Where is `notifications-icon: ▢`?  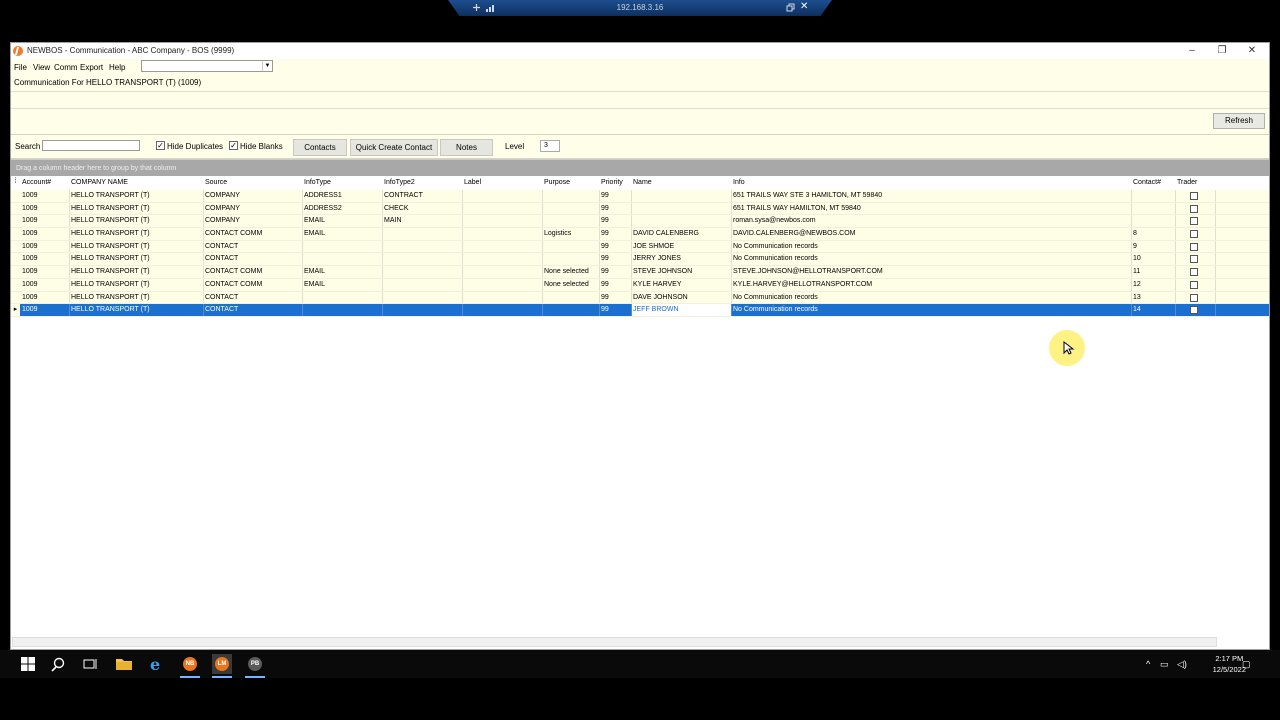 notifications-icon: ▢ is located at coordinates (1246, 664).